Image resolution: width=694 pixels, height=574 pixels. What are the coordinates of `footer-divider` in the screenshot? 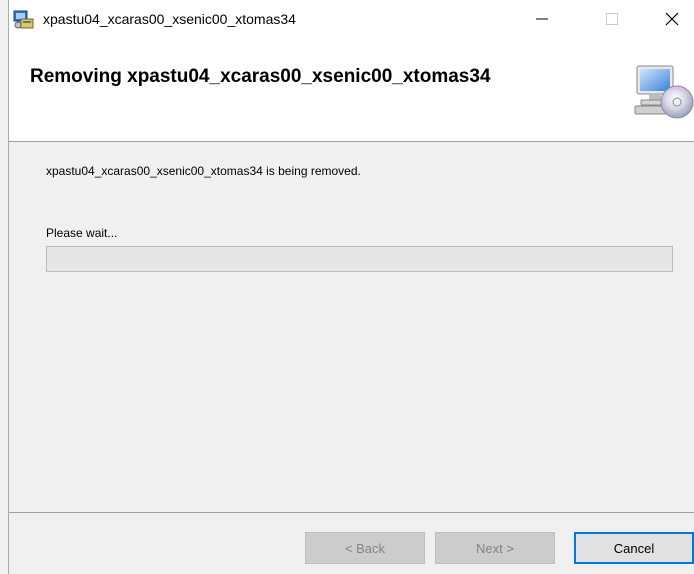 It's located at (351, 512).